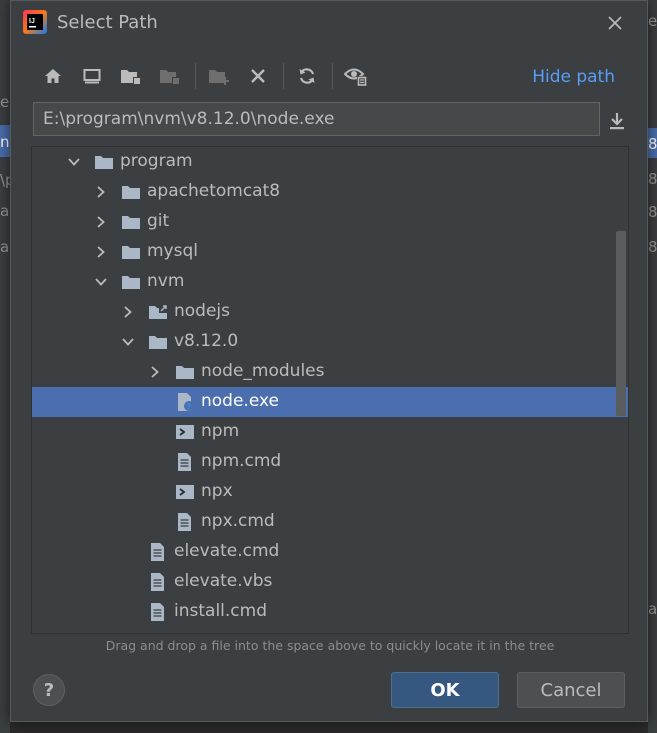 Image resolution: width=657 pixels, height=733 pixels. I want to click on cancel-button: Cancel, so click(571, 690).